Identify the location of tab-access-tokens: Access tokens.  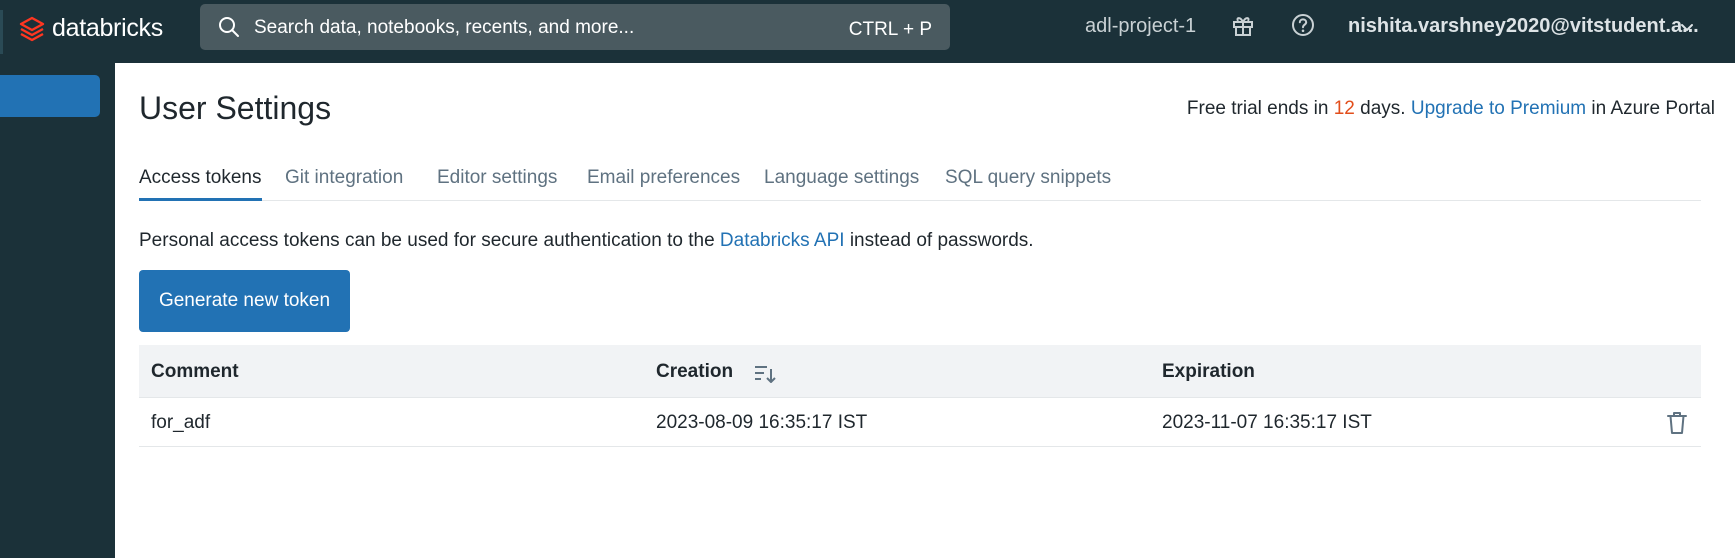
(200, 178).